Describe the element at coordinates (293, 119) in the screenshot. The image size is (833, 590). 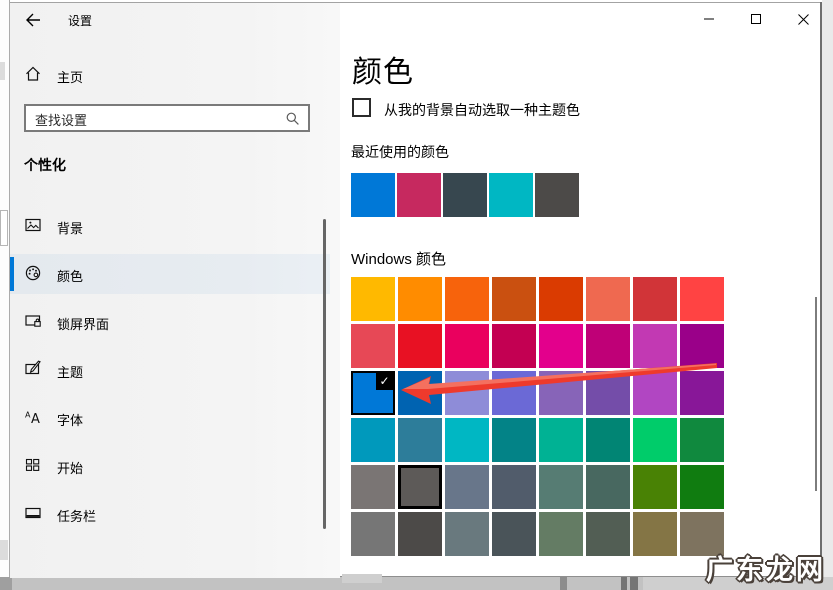
I see `search-icon` at that location.